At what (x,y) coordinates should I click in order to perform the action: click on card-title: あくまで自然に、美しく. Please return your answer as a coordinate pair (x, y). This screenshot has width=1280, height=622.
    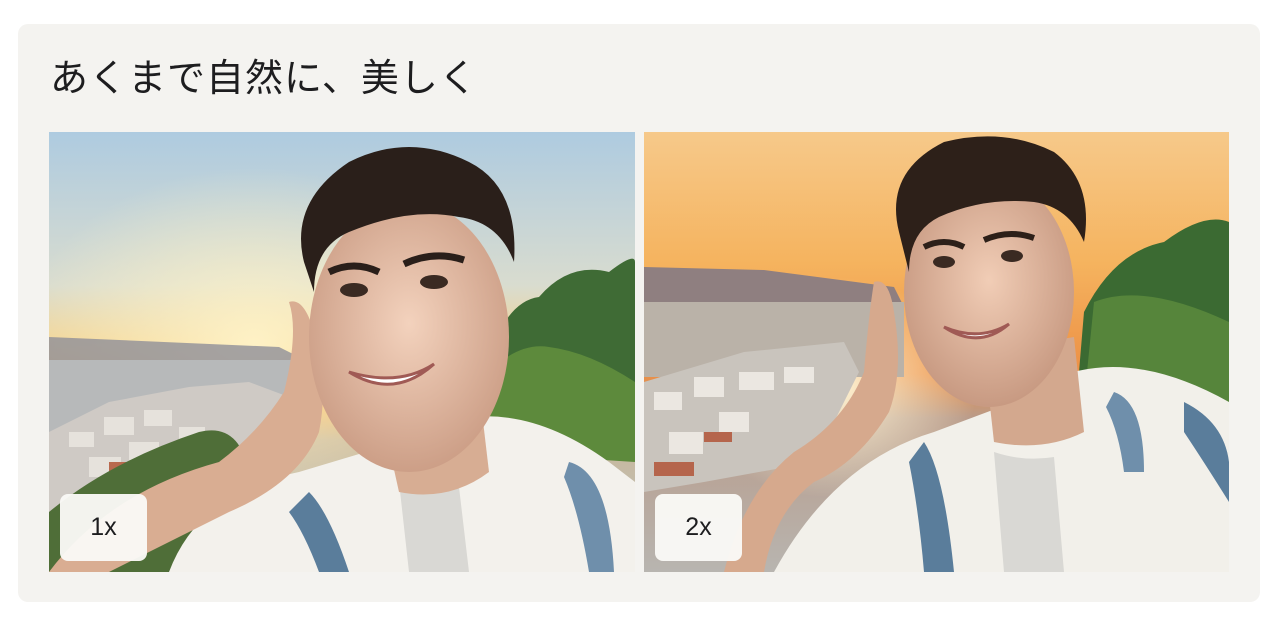
    Looking at the image, I should click on (264, 78).